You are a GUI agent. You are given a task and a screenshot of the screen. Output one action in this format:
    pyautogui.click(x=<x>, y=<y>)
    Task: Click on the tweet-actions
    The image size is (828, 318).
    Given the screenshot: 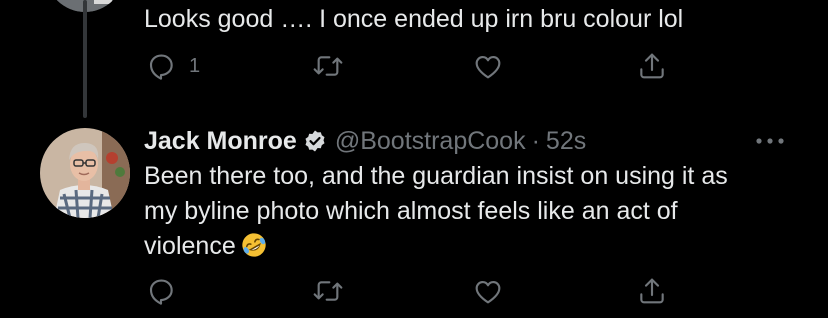 What is the action you would take?
    pyautogui.click(x=414, y=291)
    